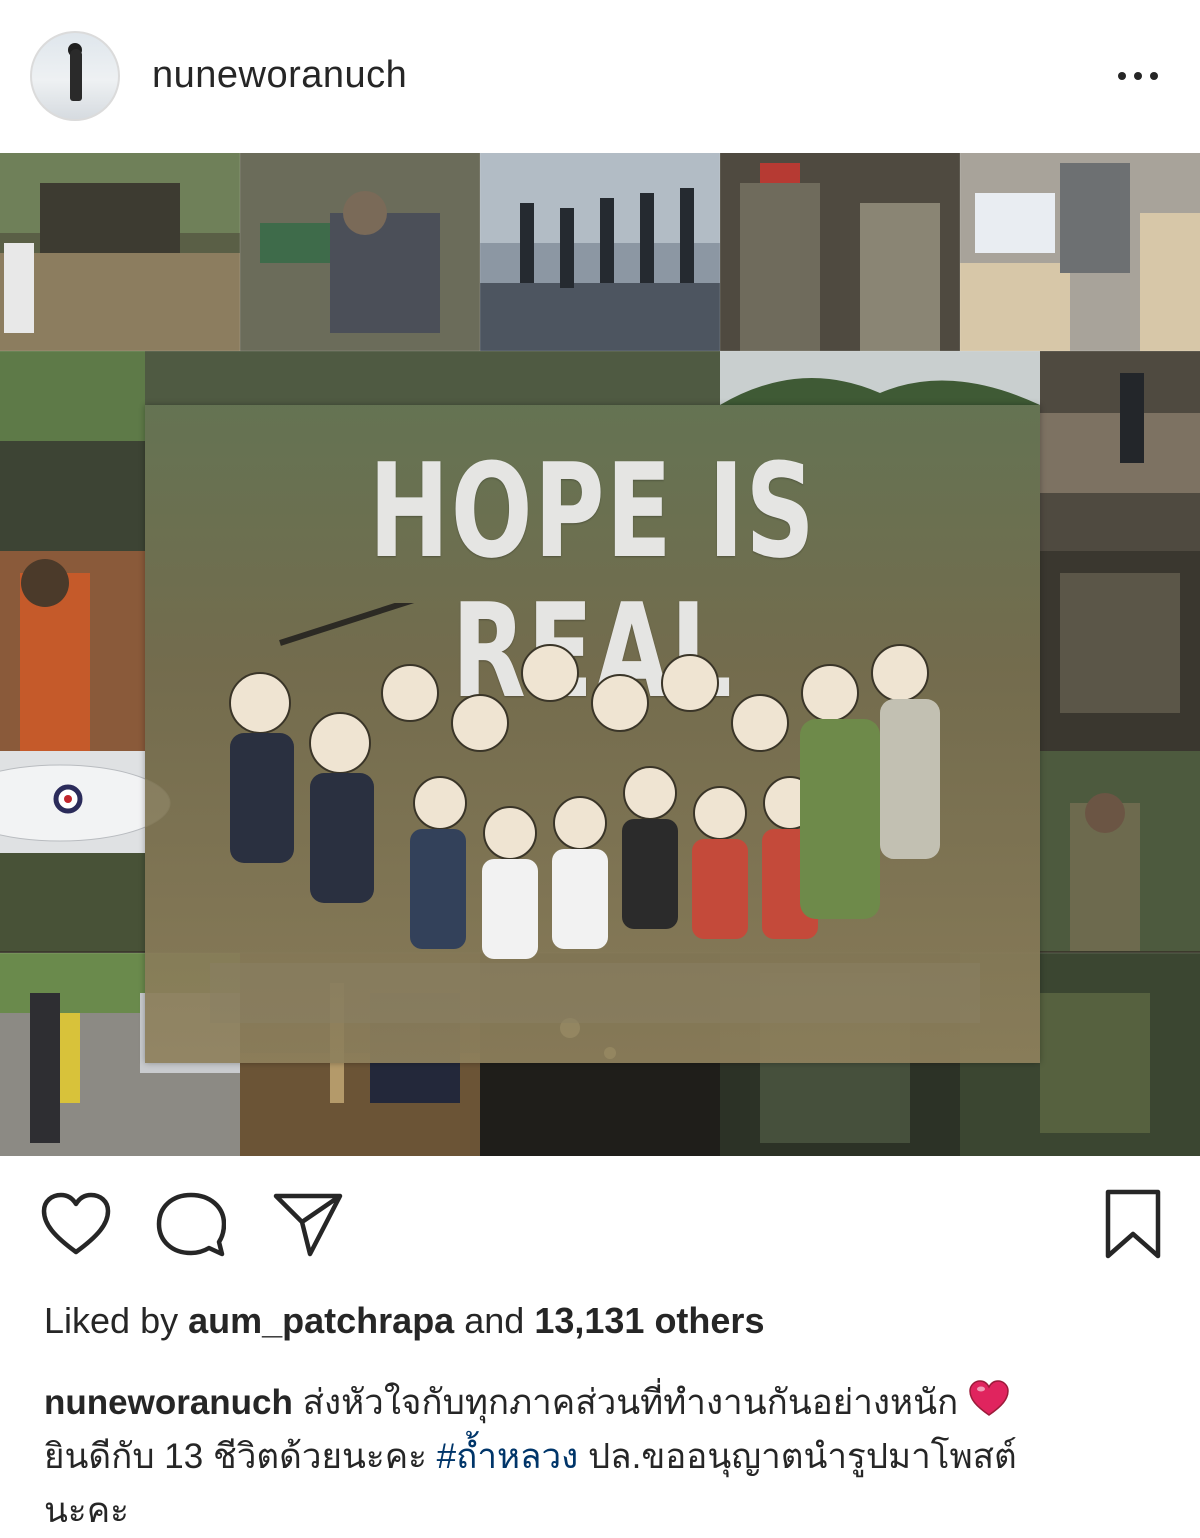 The height and width of the screenshot is (1538, 1200). Describe the element at coordinates (600, 1218) in the screenshot. I see `post-action-bar` at that location.